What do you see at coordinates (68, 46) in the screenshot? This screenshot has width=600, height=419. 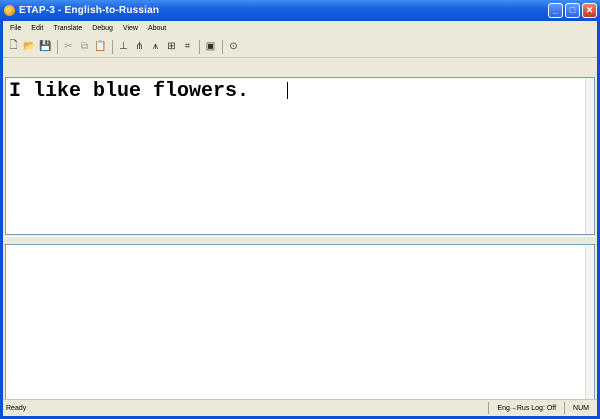 I see `cut-icon: ✂` at bounding box center [68, 46].